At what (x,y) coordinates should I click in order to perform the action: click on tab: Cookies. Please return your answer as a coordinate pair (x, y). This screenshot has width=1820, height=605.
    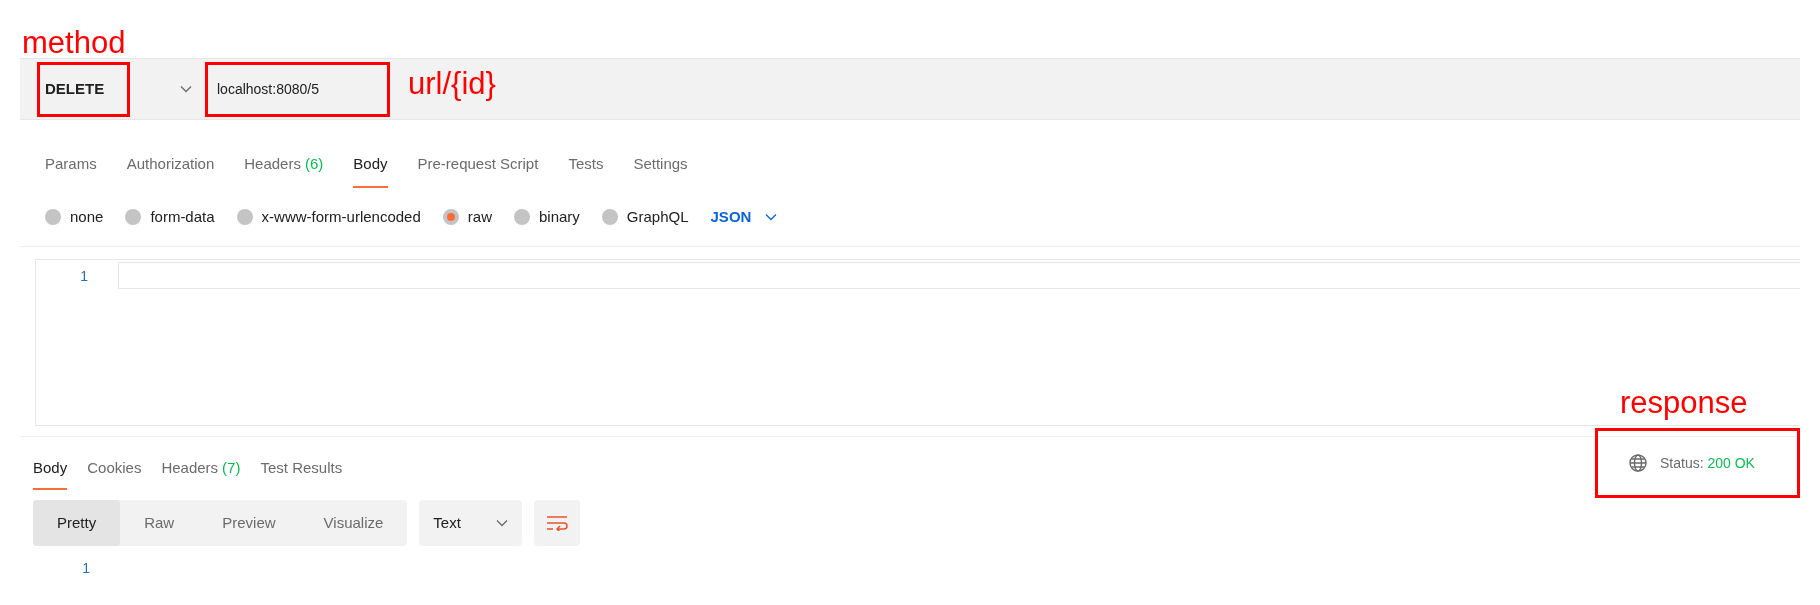
    Looking at the image, I should click on (114, 469).